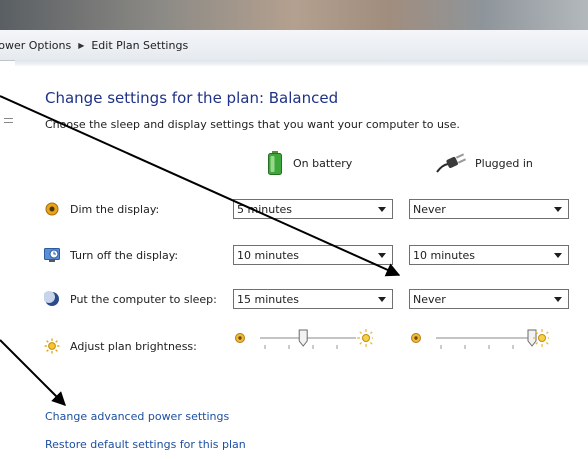  What do you see at coordinates (33, 372) in the screenshot?
I see `annotation-arrow-to-advanced-link` at bounding box center [33, 372].